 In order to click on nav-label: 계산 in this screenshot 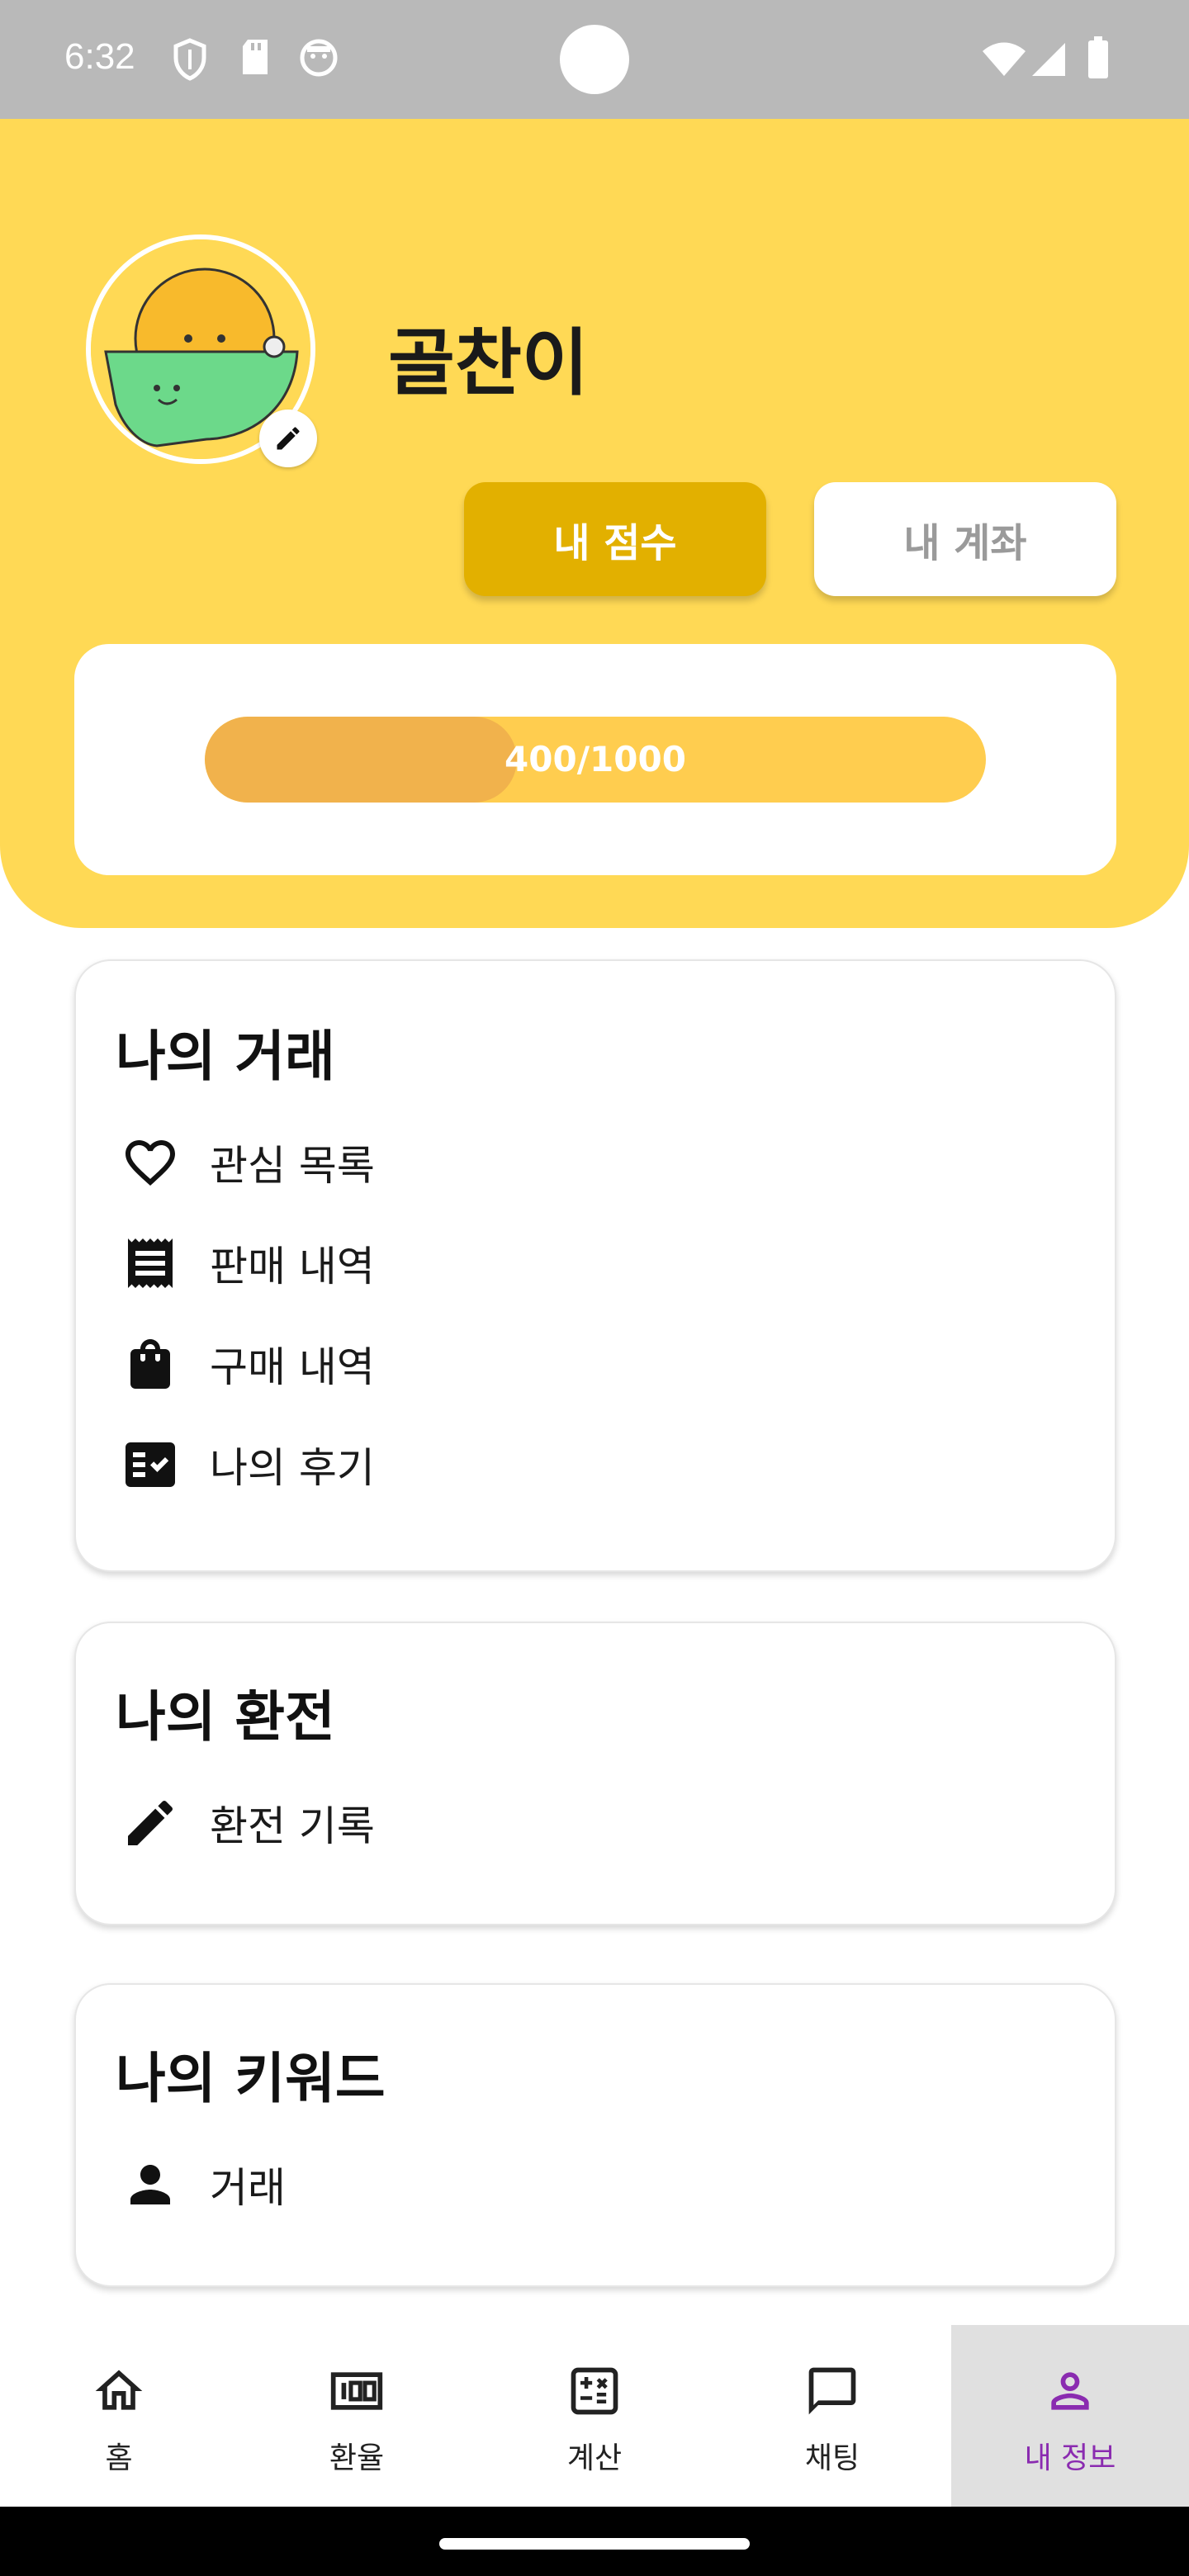, I will do `click(594, 2458)`.